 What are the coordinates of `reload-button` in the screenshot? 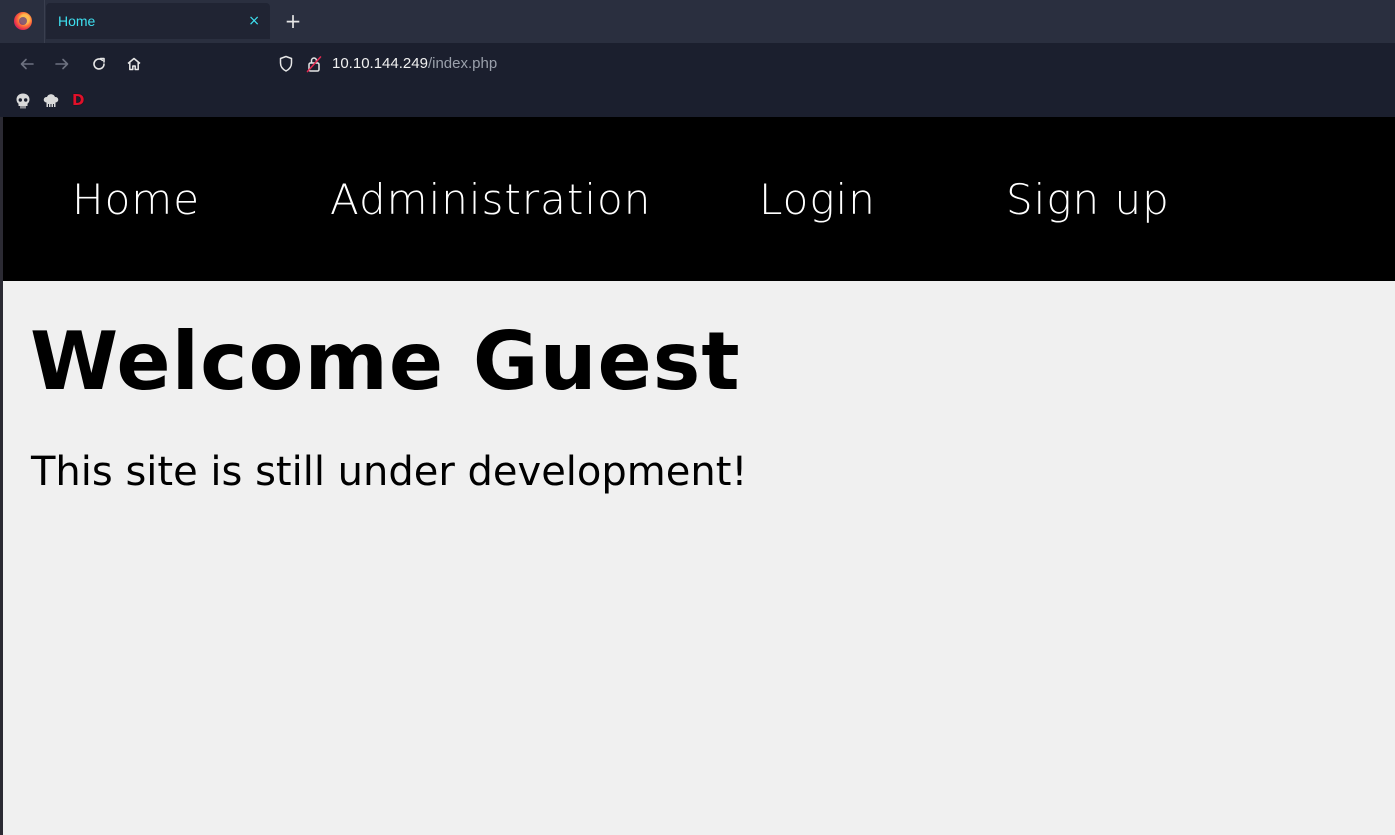 It's located at (99, 64).